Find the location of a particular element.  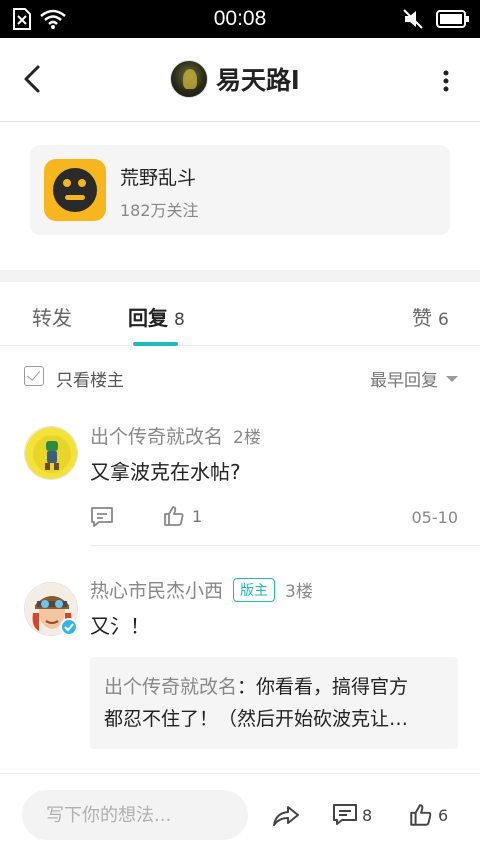

active-tab-indicator is located at coordinates (155, 344).